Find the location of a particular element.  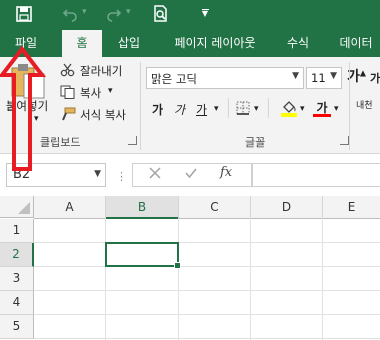

insert-function-button: fx is located at coordinates (226, 172).